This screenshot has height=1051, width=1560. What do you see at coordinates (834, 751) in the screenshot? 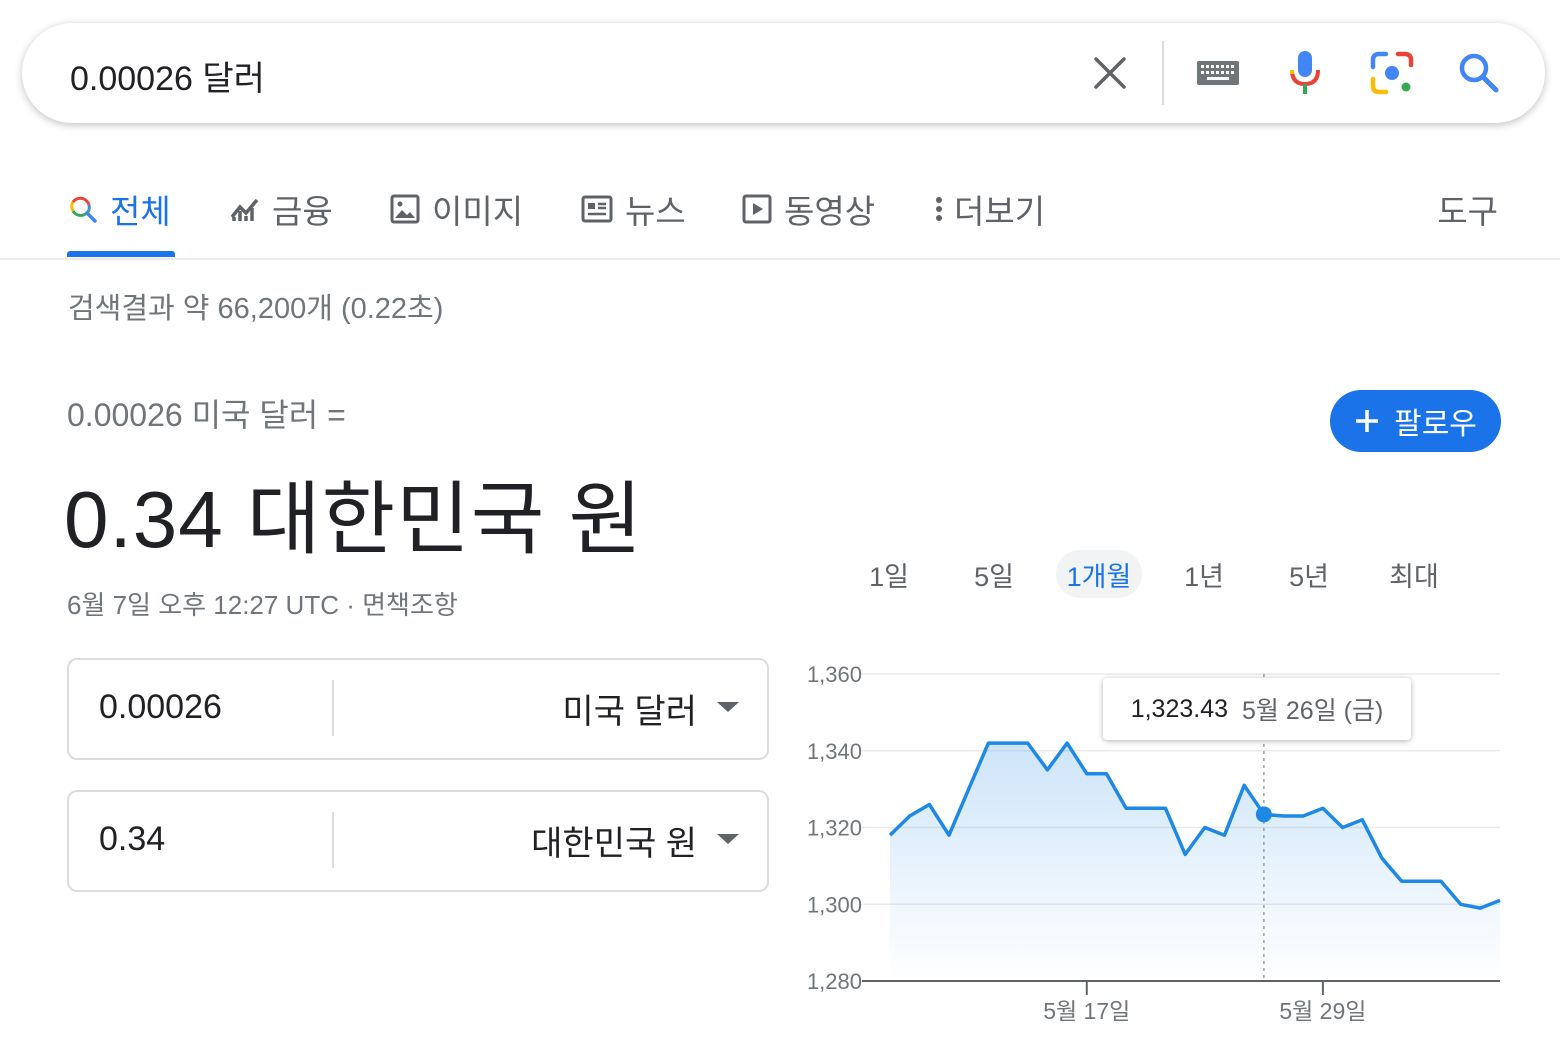
I see `y-tick-label: 1,340` at bounding box center [834, 751].